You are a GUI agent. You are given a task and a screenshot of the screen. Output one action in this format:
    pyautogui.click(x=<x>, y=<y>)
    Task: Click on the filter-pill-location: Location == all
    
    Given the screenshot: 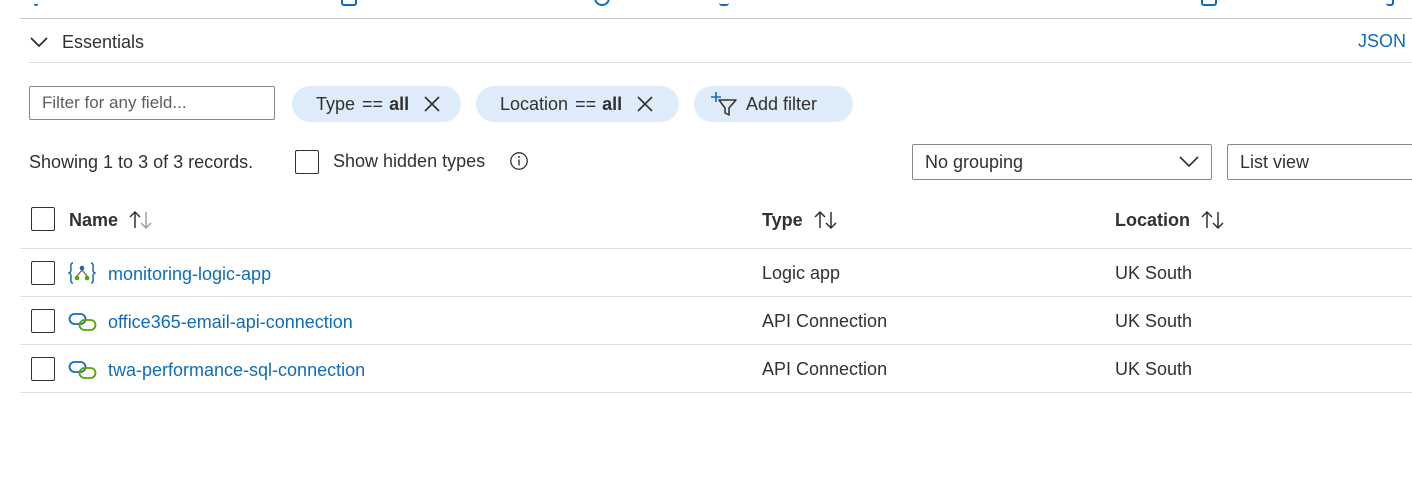 What is the action you would take?
    pyautogui.click(x=577, y=104)
    